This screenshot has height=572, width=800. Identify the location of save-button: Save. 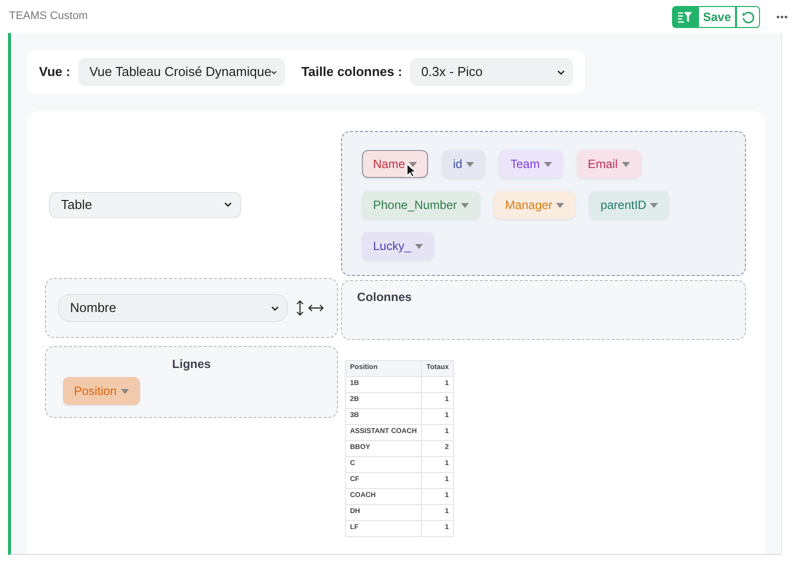
(717, 17).